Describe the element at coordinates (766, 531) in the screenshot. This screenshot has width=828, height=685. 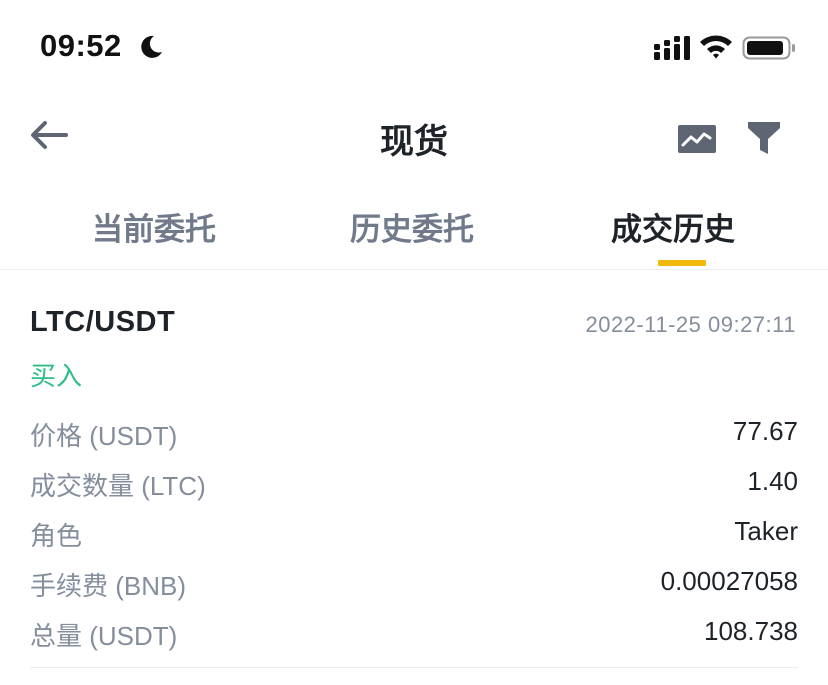
I see `role-value: Taker` at that location.